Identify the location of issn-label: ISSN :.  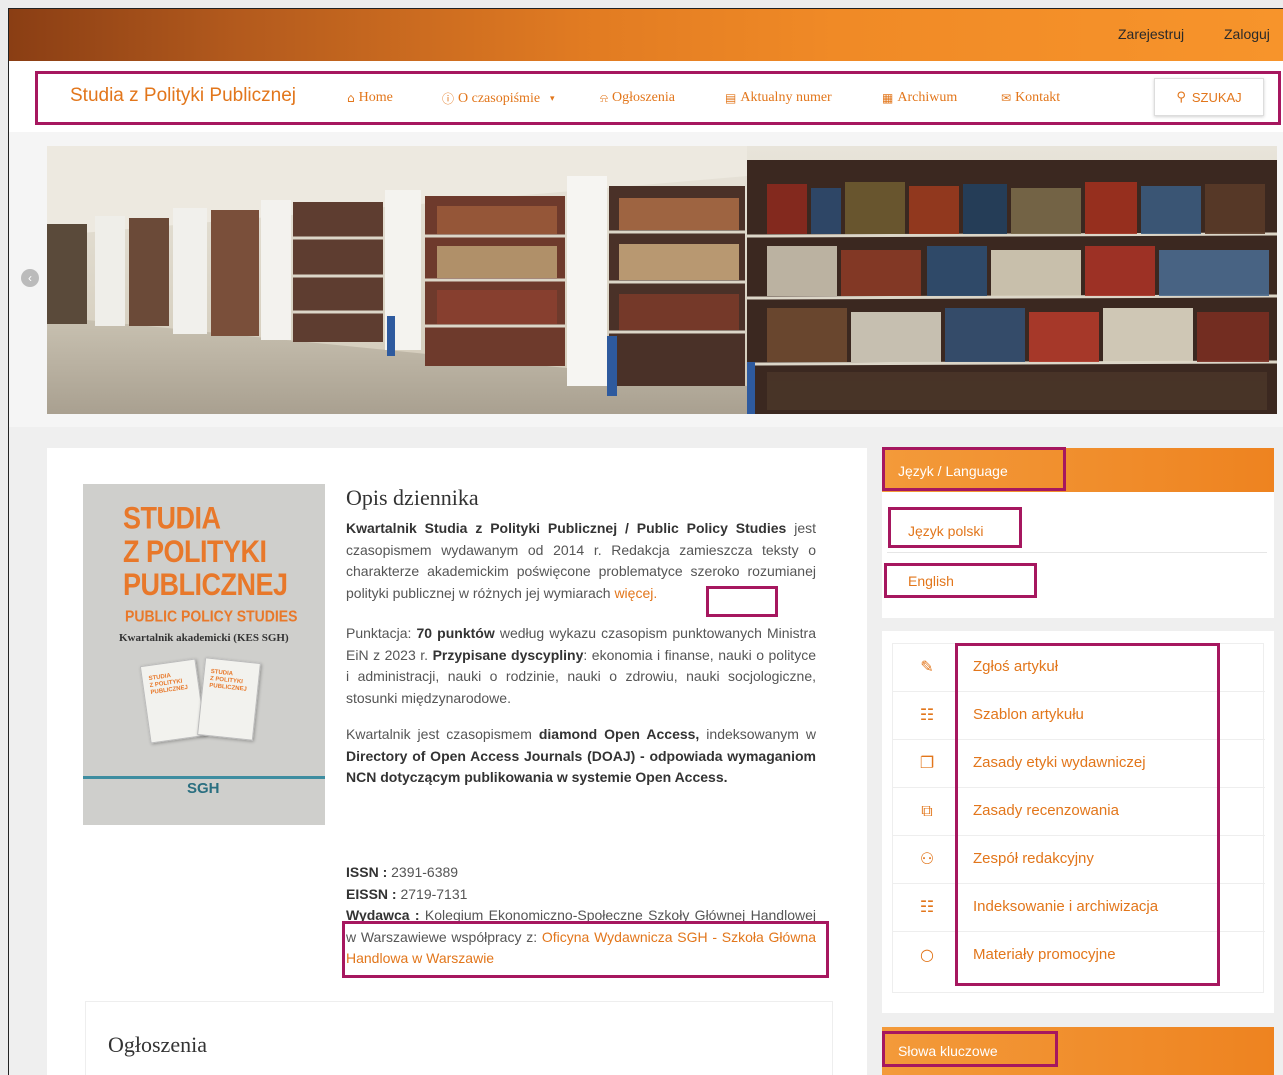
(367, 872).